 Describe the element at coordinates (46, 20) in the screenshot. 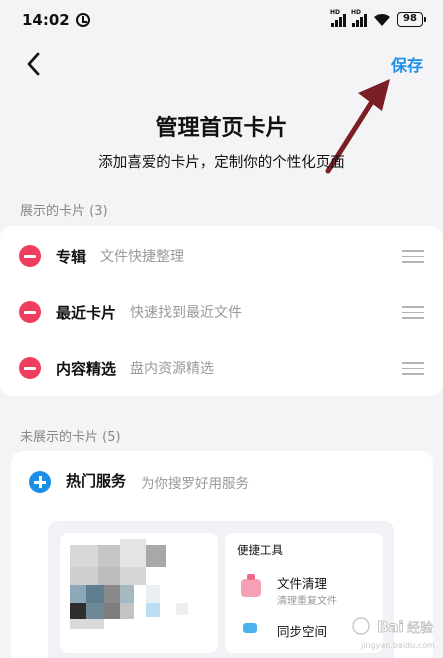

I see `status-time: 14:02` at that location.